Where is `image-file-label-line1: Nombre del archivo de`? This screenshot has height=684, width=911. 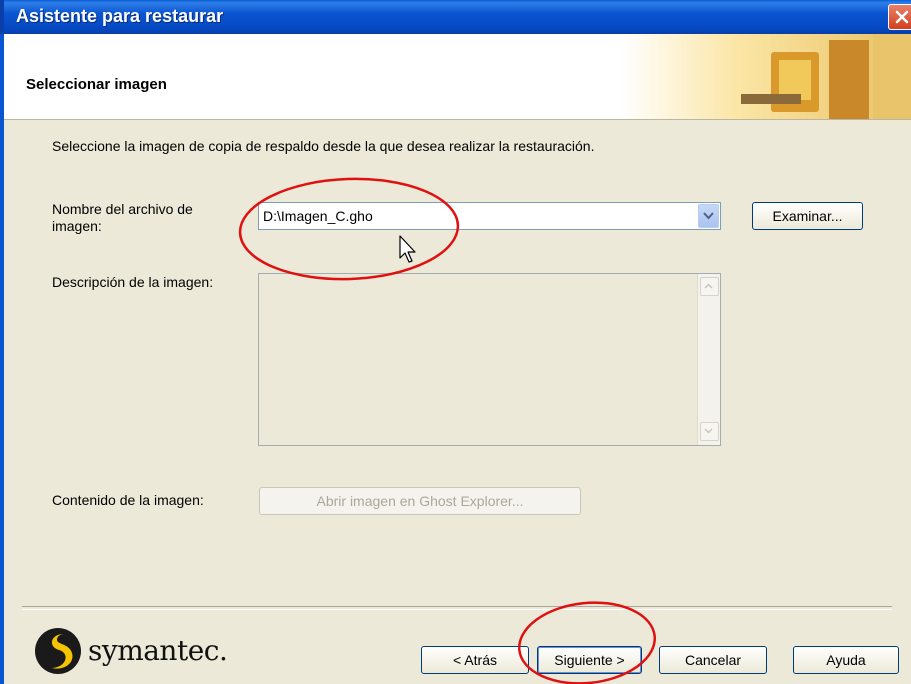
image-file-label-line1: Nombre del archivo de is located at coordinates (122, 209).